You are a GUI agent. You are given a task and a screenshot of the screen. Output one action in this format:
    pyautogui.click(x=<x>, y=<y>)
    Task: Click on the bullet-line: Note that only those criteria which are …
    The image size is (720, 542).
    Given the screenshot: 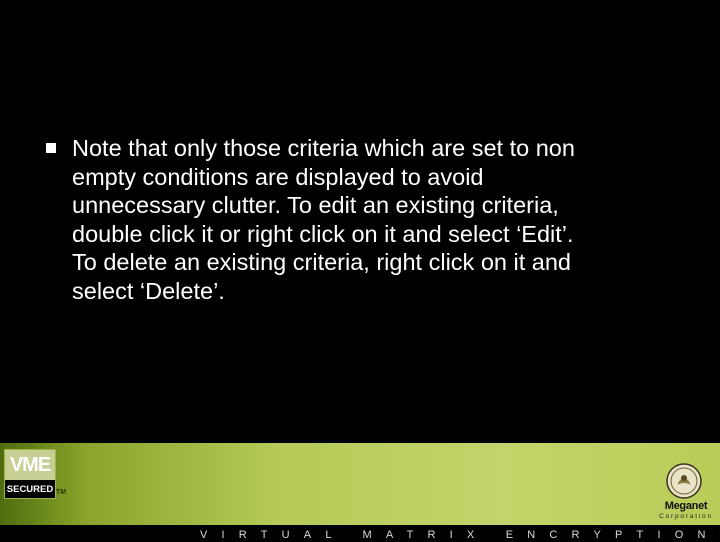 What is the action you would take?
    pyautogui.click(x=377, y=148)
    